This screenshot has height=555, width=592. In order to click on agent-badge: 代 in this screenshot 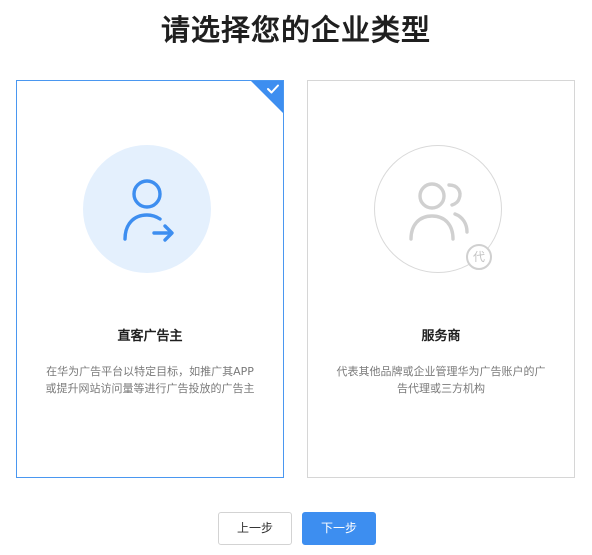, I will do `click(478, 257)`.